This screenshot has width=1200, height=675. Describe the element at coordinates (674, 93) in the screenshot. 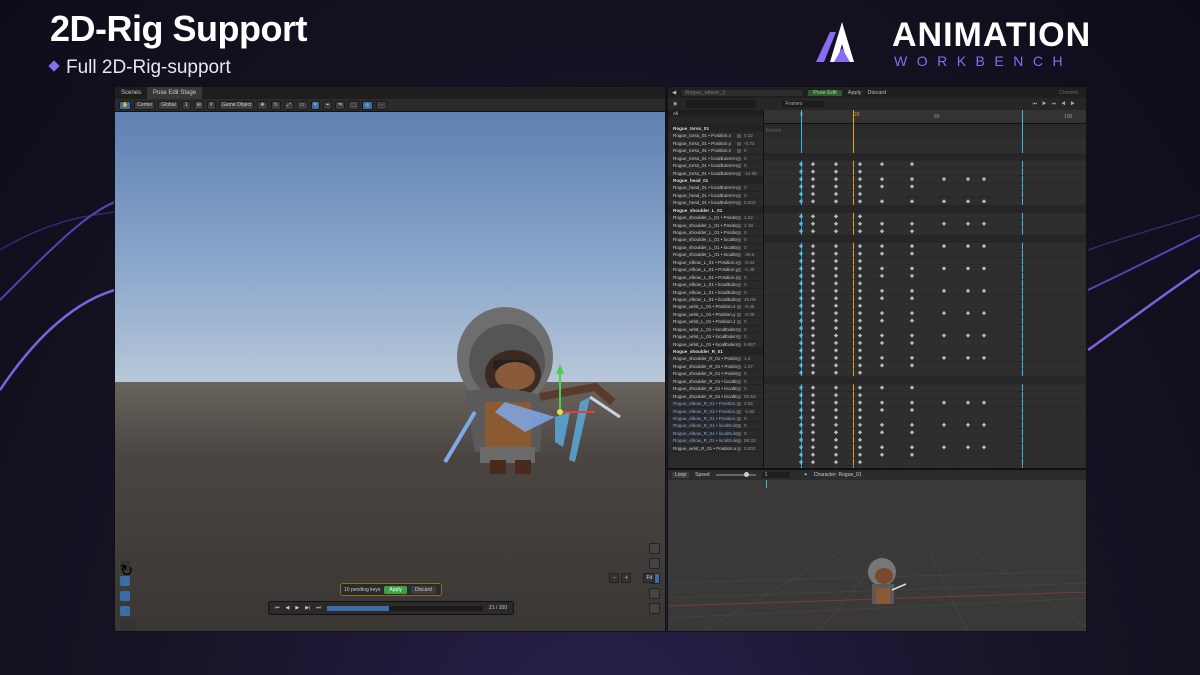

I see `back-icon: ◀` at that location.